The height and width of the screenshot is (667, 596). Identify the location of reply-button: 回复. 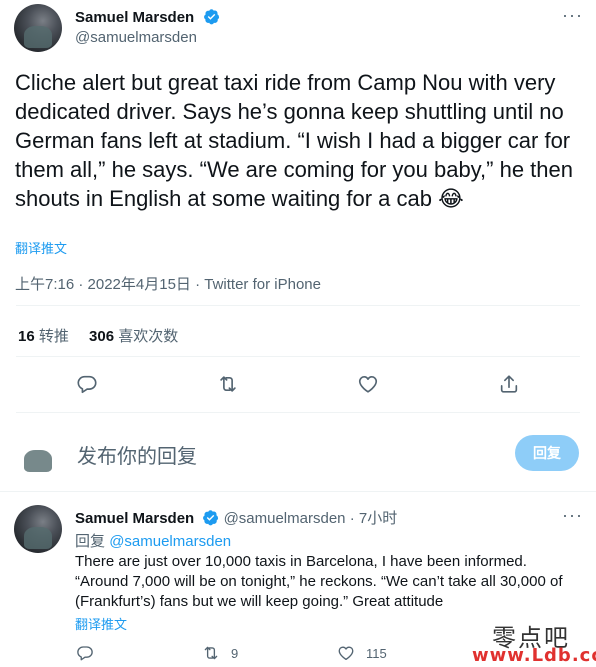
(547, 453).